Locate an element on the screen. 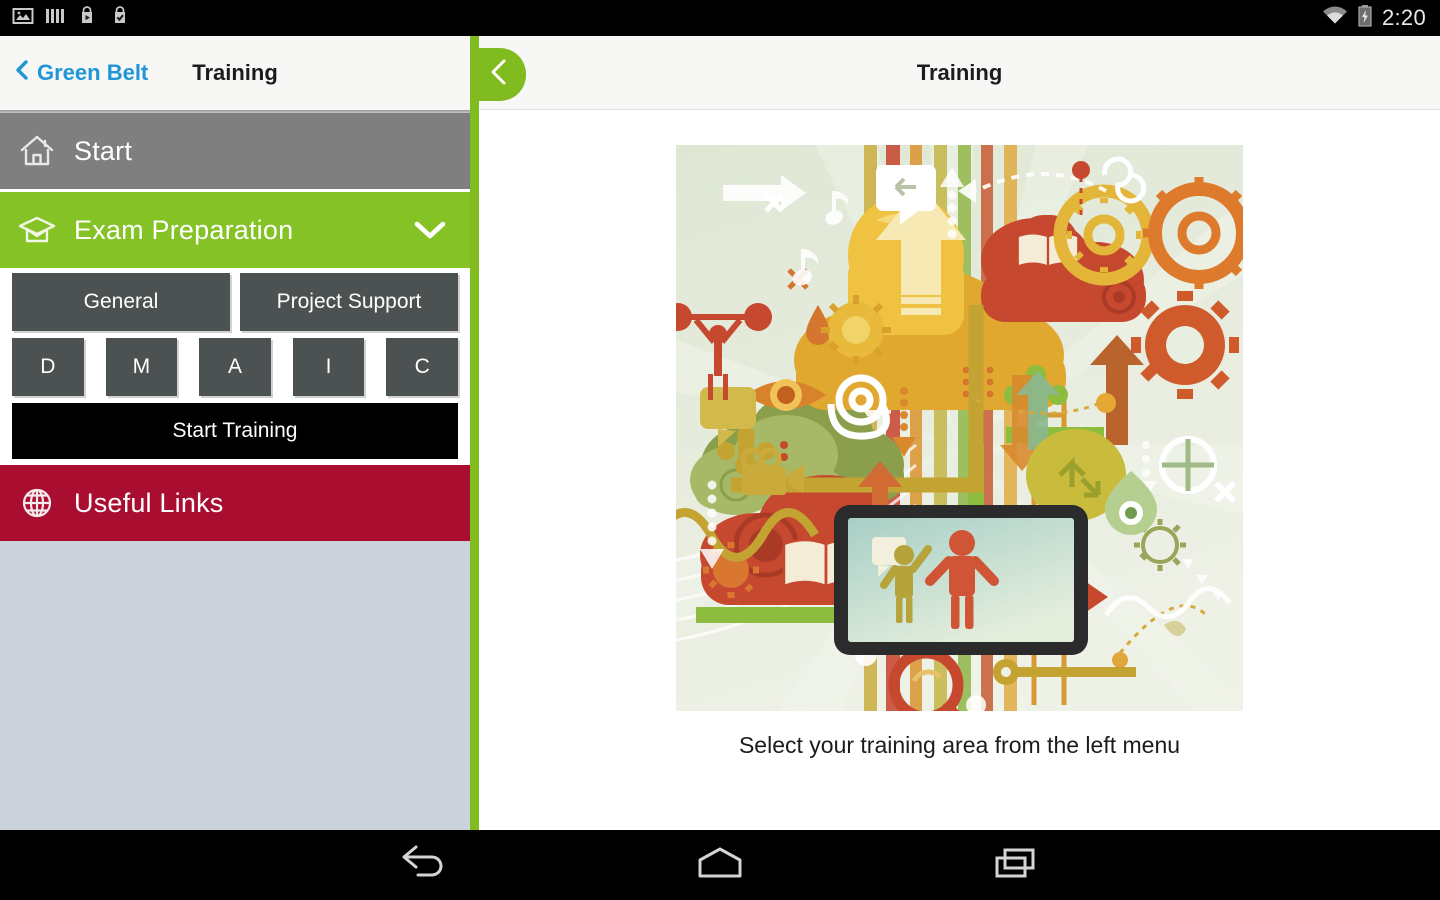  sidebar-item-start-label: Start is located at coordinates (103, 150).